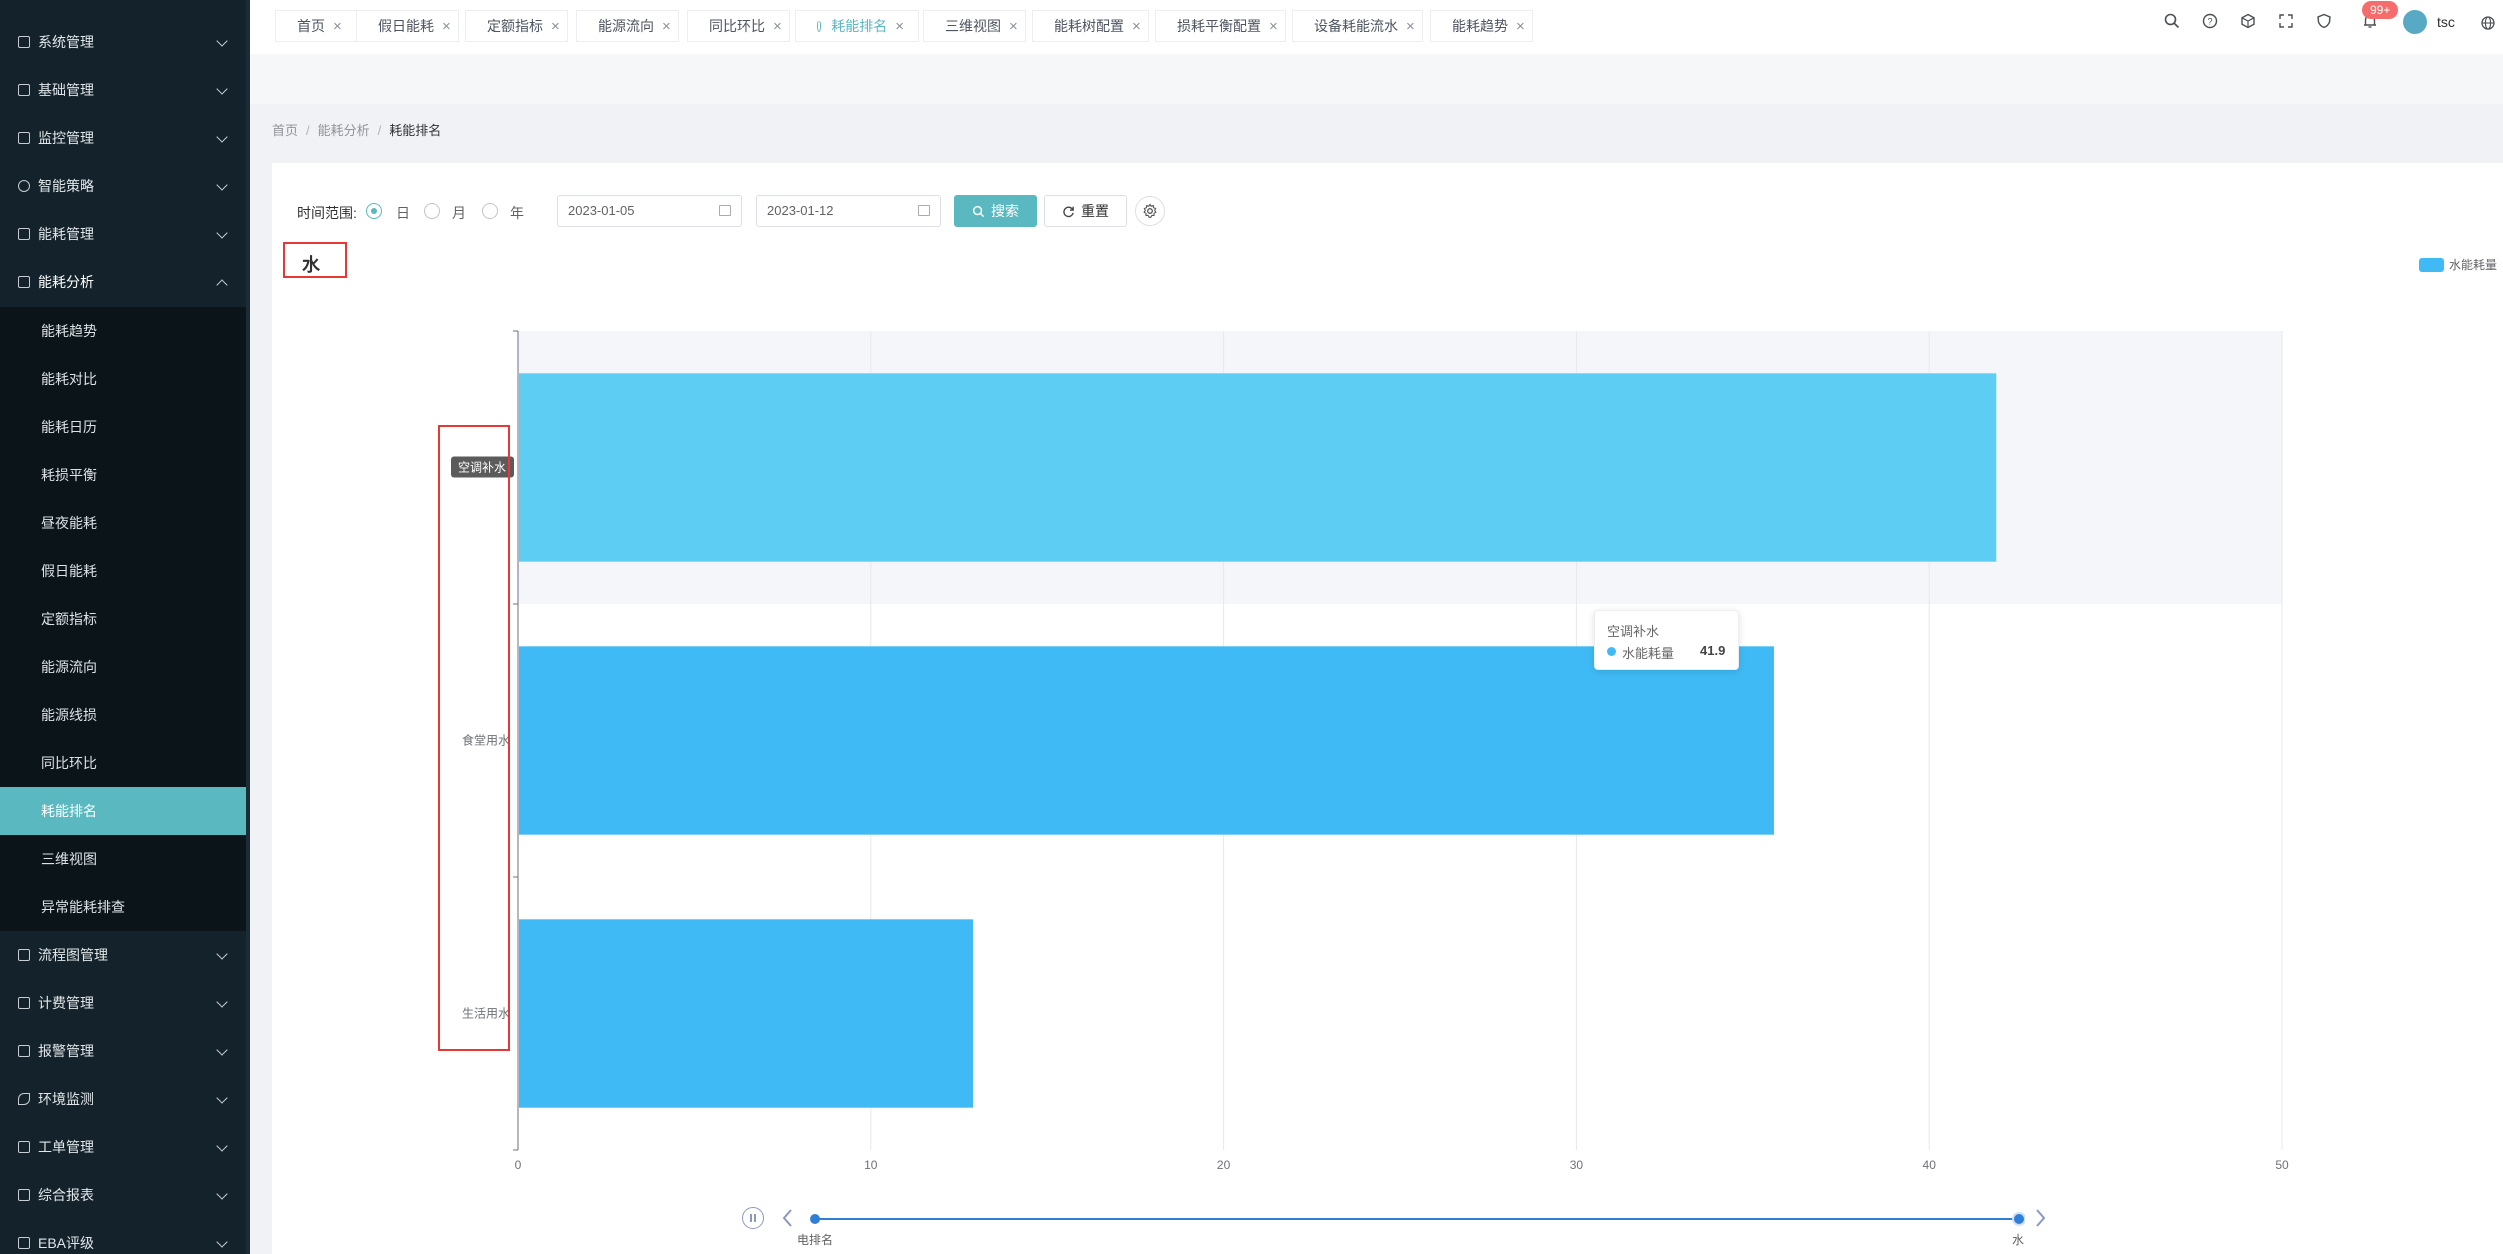 The width and height of the screenshot is (2503, 1254). What do you see at coordinates (753, 1218) in the screenshot?
I see `timeline-pause-button` at bounding box center [753, 1218].